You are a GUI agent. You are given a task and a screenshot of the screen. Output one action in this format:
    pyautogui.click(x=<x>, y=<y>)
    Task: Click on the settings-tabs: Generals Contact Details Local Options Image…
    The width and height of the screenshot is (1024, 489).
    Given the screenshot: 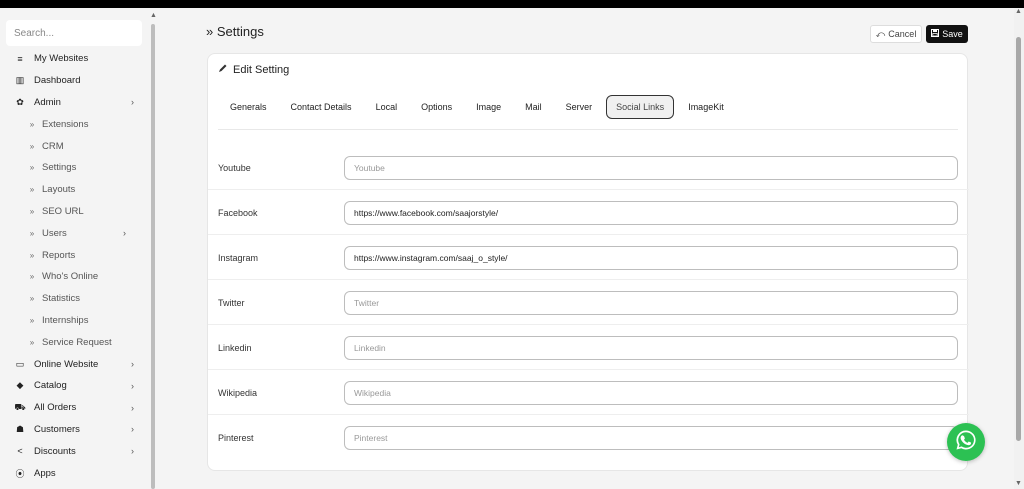 What is the action you would take?
    pyautogui.click(x=477, y=107)
    